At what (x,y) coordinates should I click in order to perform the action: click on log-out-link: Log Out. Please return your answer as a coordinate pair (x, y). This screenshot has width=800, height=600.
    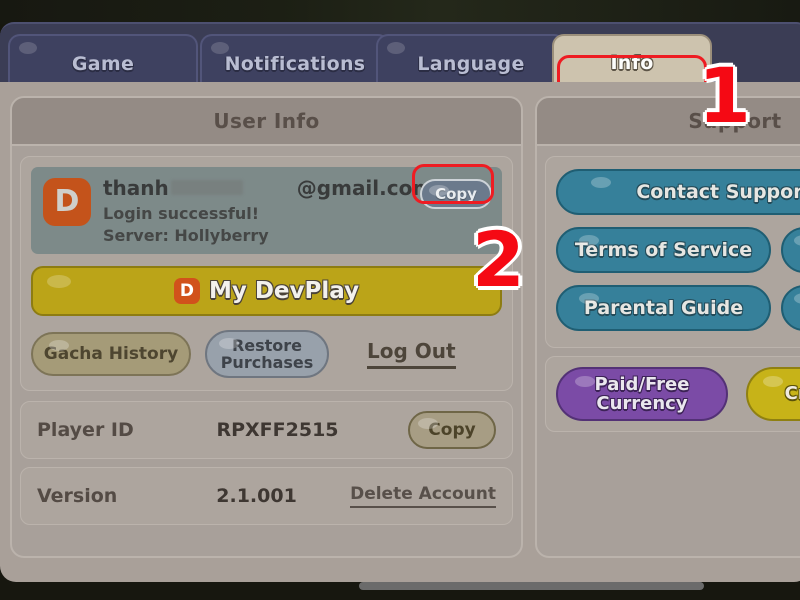
    Looking at the image, I should click on (411, 354).